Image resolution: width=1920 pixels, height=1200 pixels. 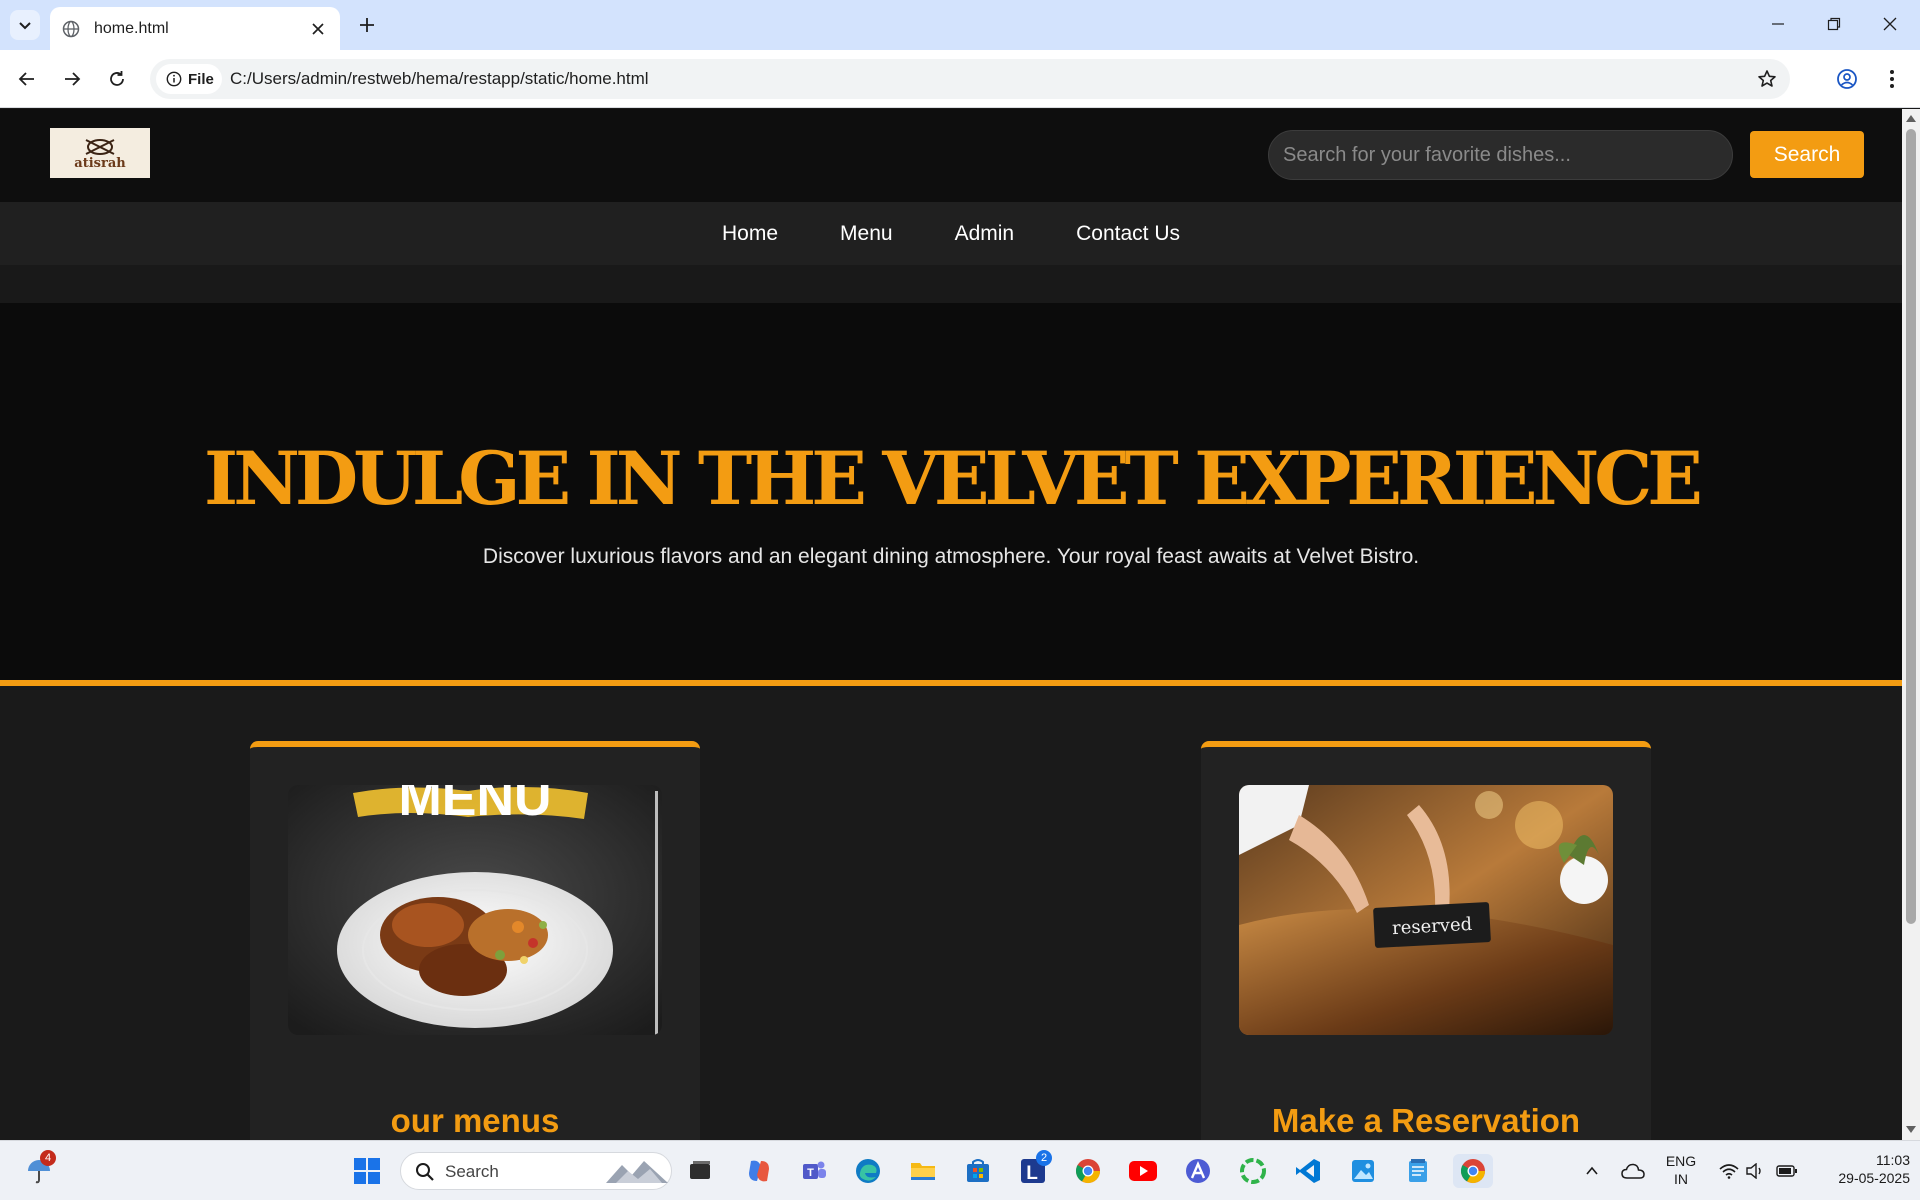 What do you see at coordinates (1767, 79) in the screenshot?
I see `bookmark-button` at bounding box center [1767, 79].